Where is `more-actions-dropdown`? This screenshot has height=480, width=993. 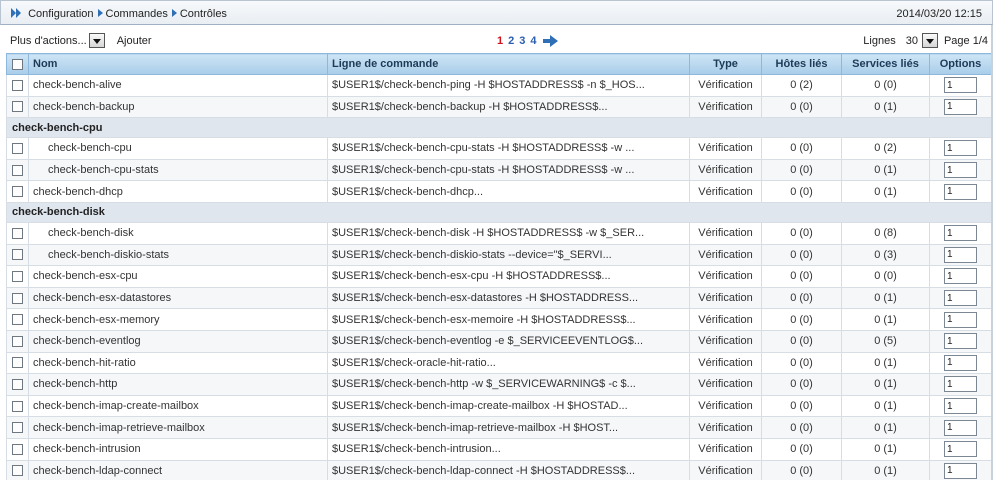
more-actions-dropdown is located at coordinates (96, 40).